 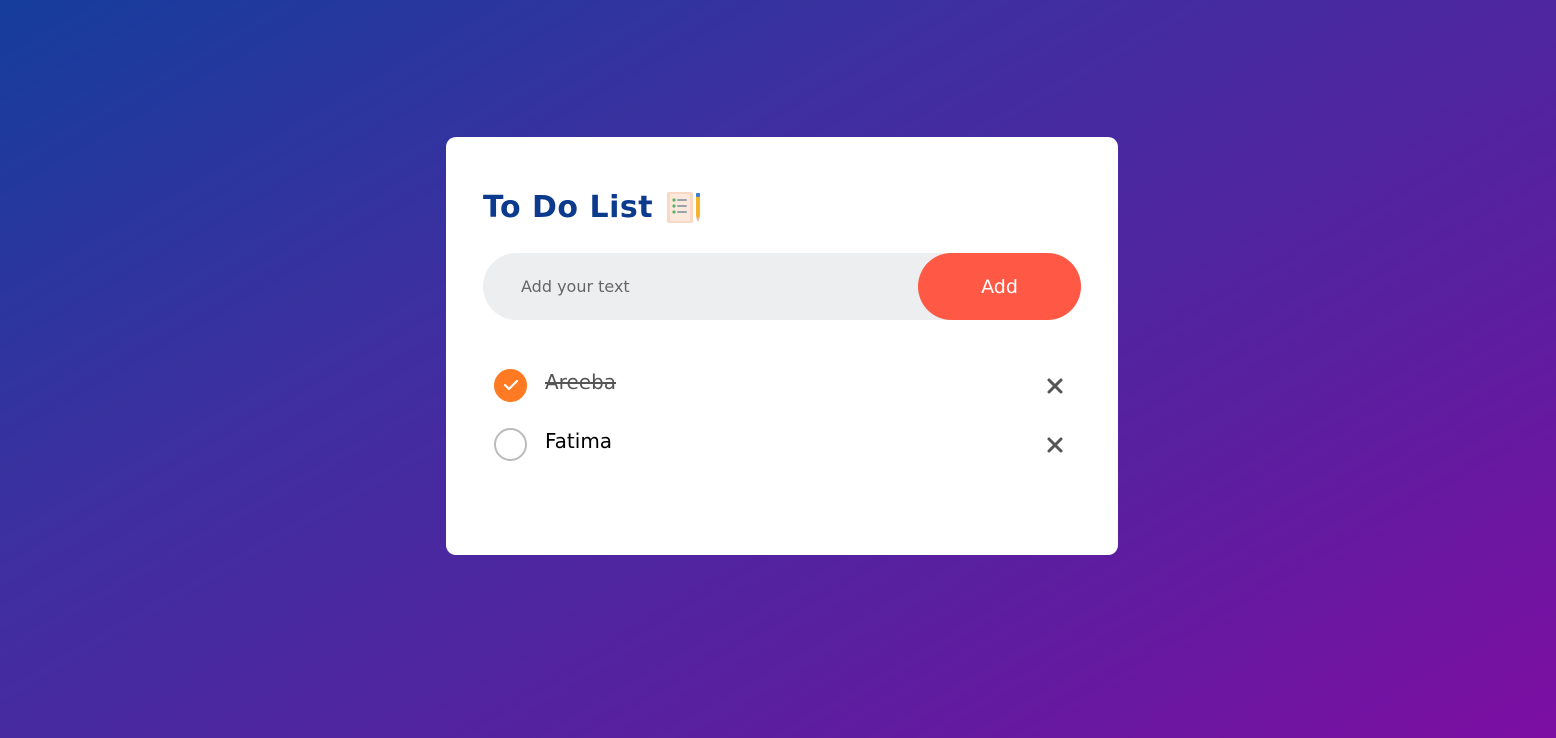 I want to click on app-title: To Do List, so click(x=568, y=207).